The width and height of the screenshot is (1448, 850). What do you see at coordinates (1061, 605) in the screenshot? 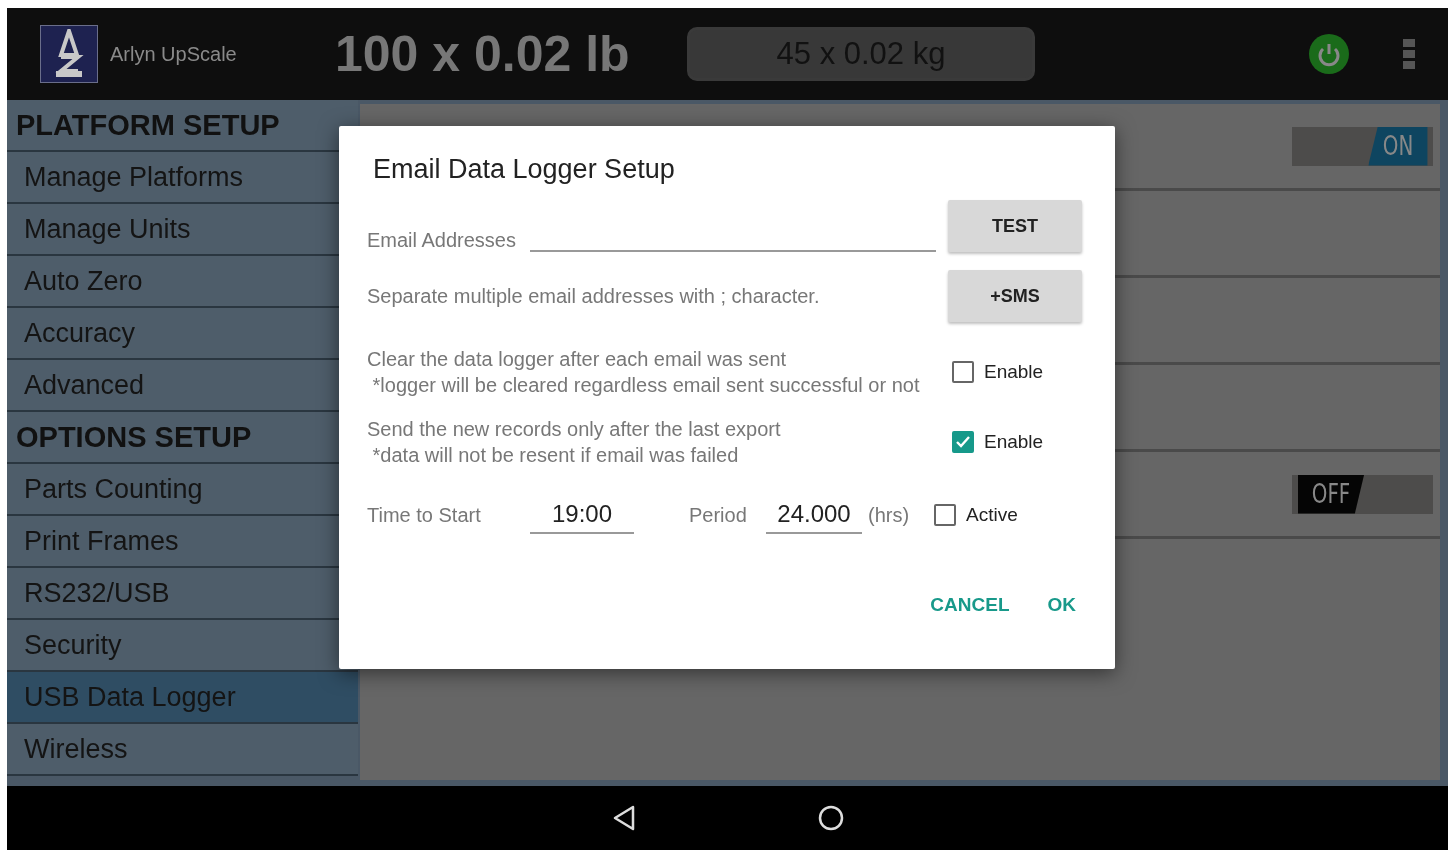
I see `dialog-action-button: OK` at bounding box center [1061, 605].